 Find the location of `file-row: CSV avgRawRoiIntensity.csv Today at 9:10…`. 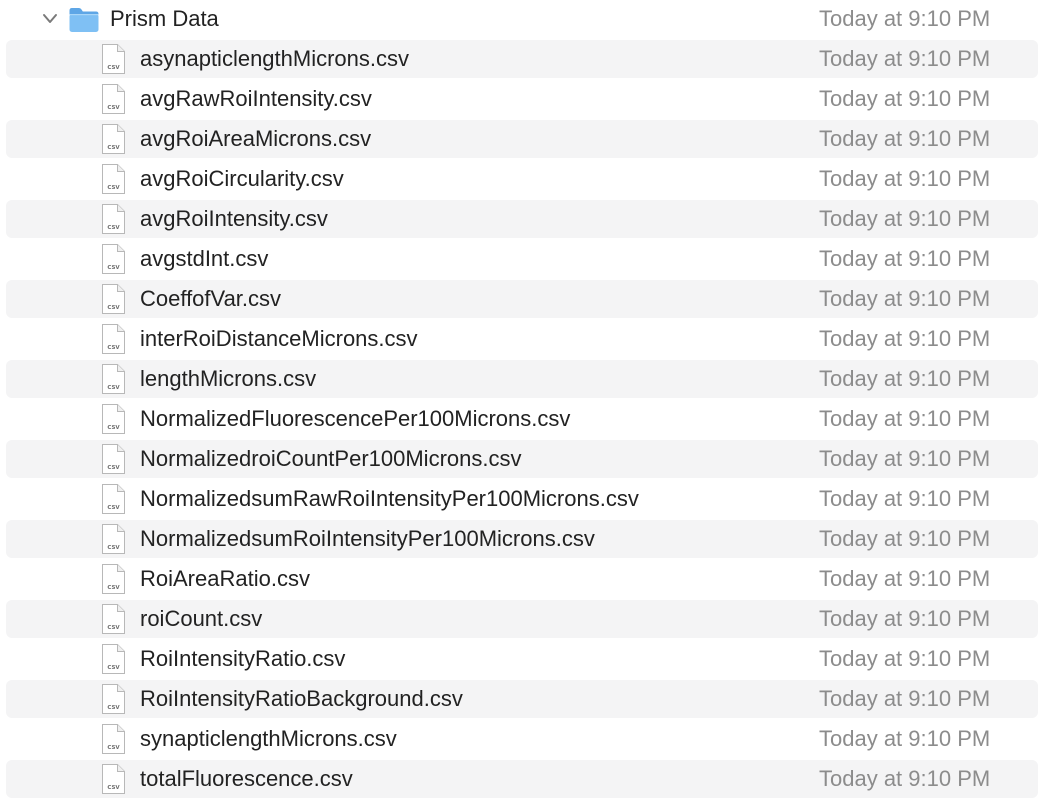

file-row: CSV avgRawRoiIntensity.csv Today at 9:10… is located at coordinates (522, 99).